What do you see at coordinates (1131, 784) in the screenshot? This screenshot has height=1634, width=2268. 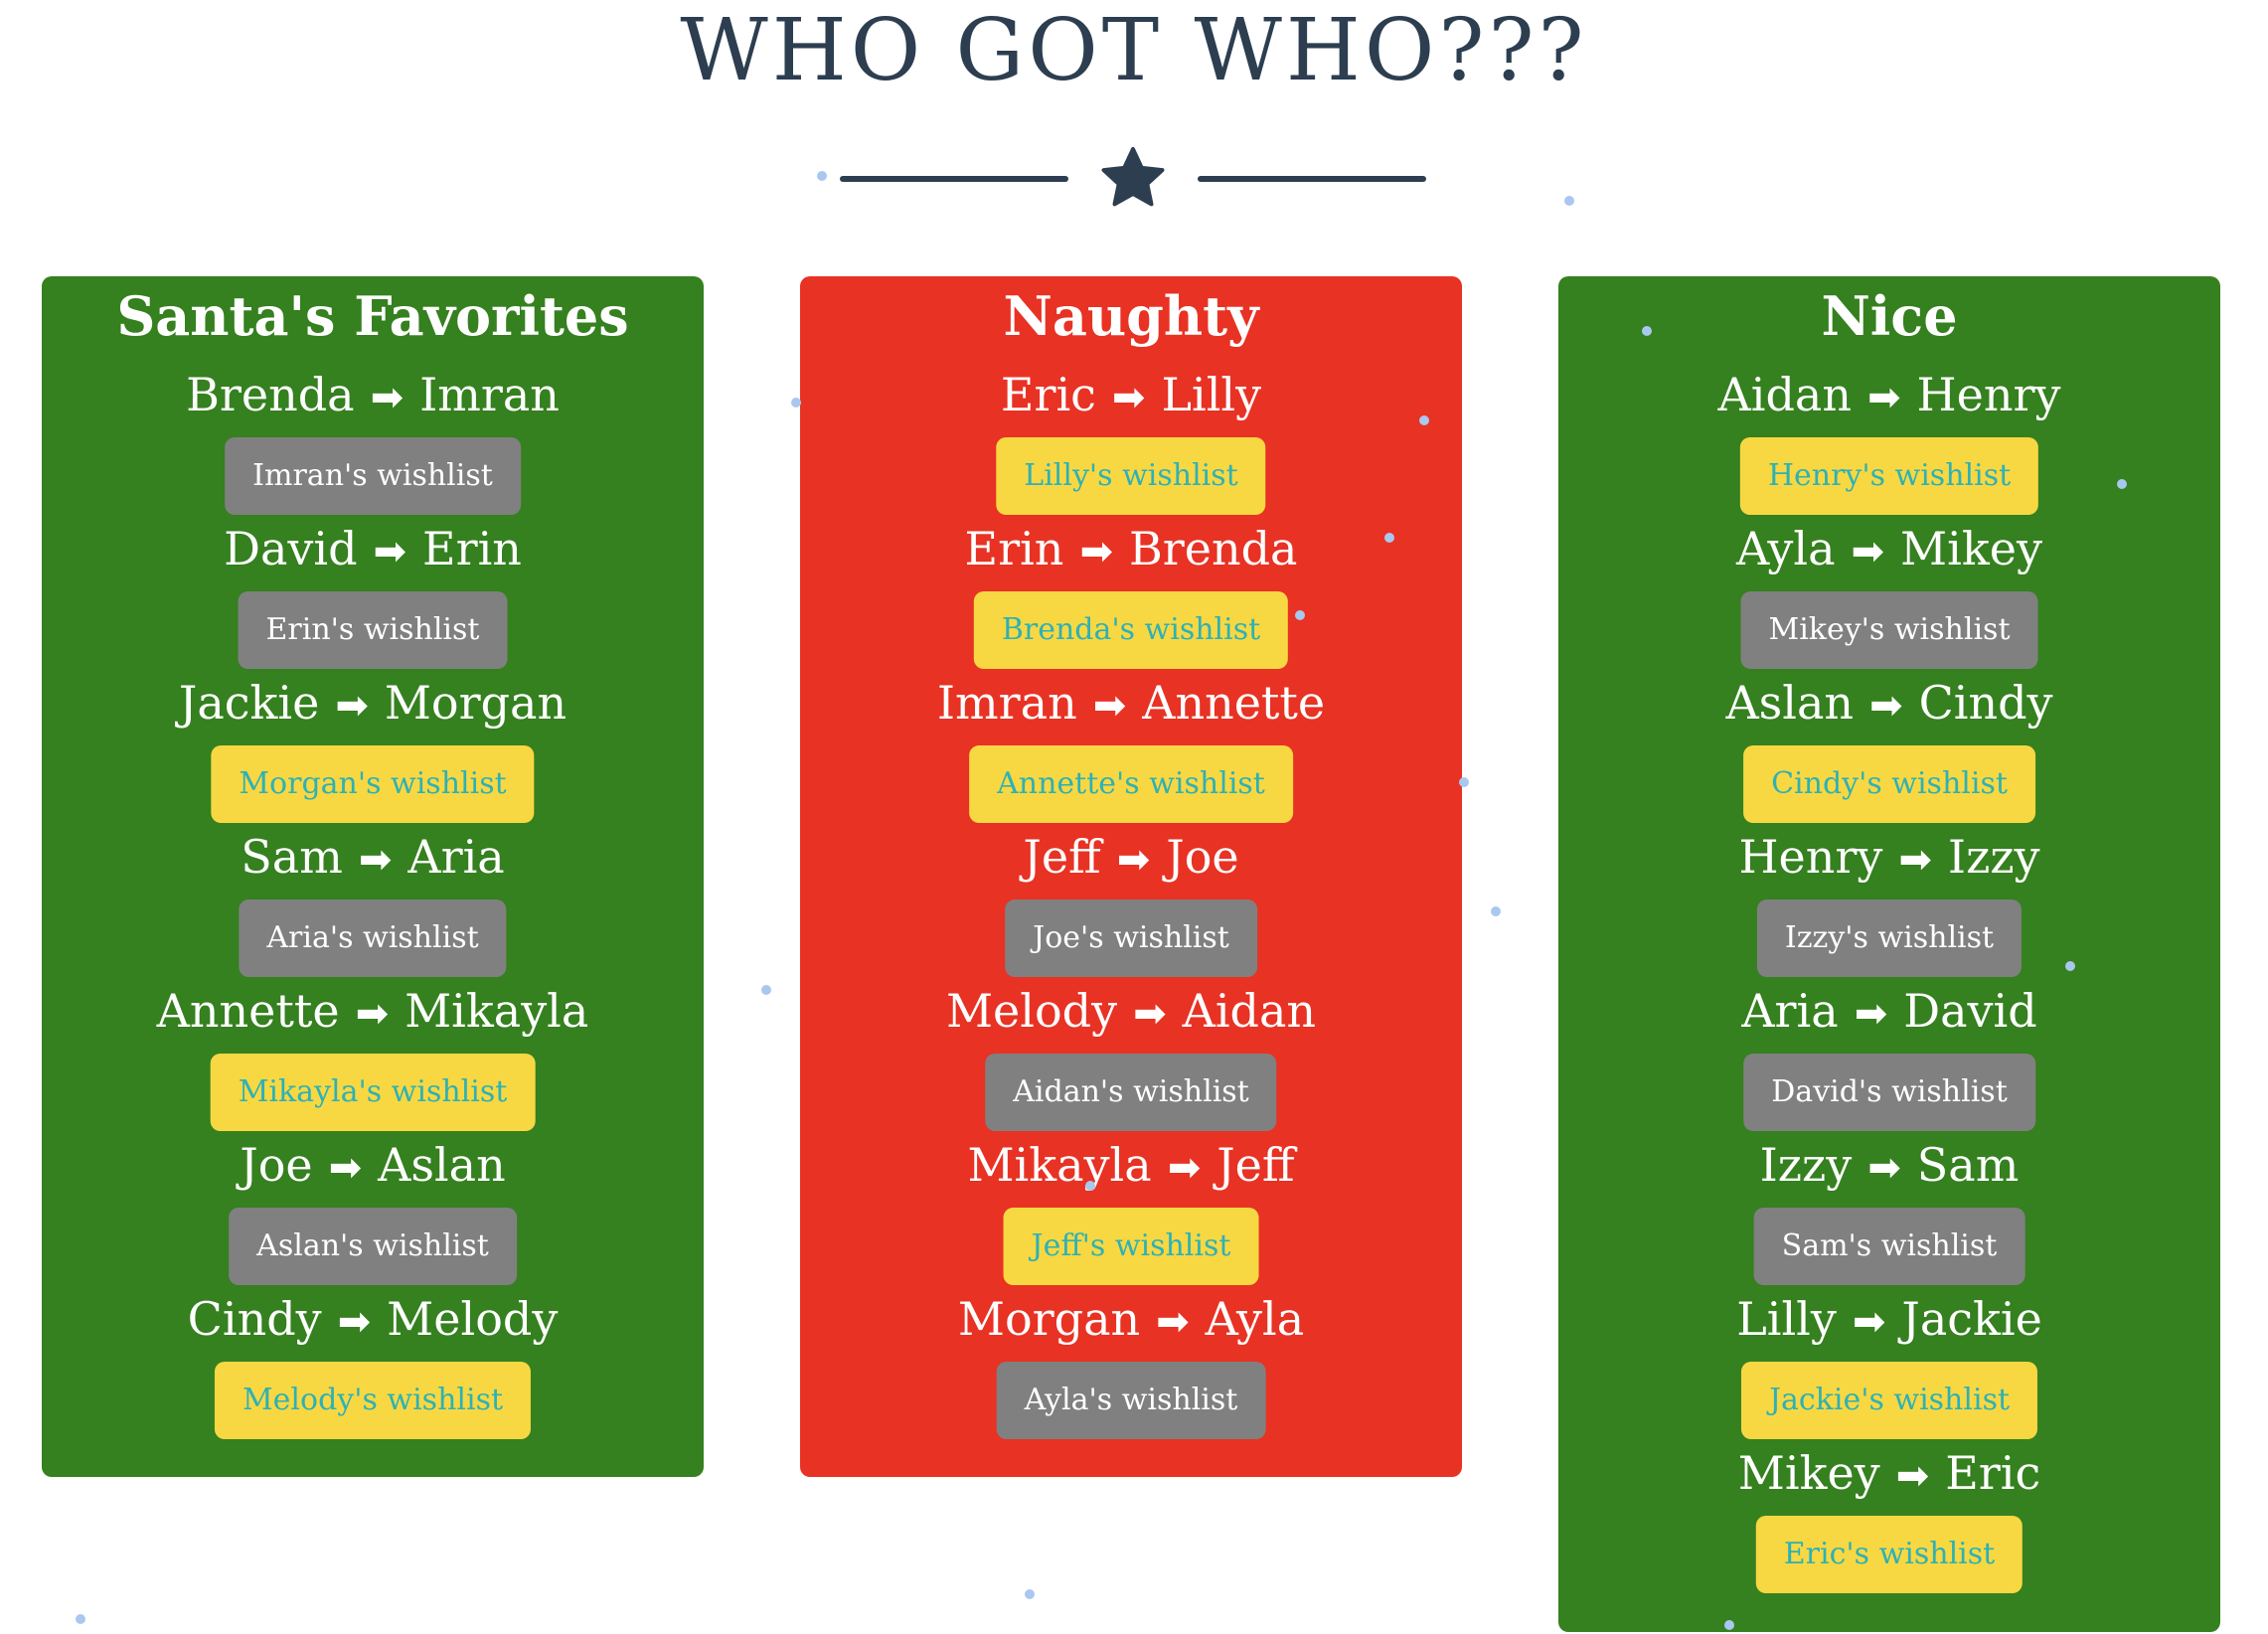 I see `wishlist-button: Annette's wishlist` at bounding box center [1131, 784].